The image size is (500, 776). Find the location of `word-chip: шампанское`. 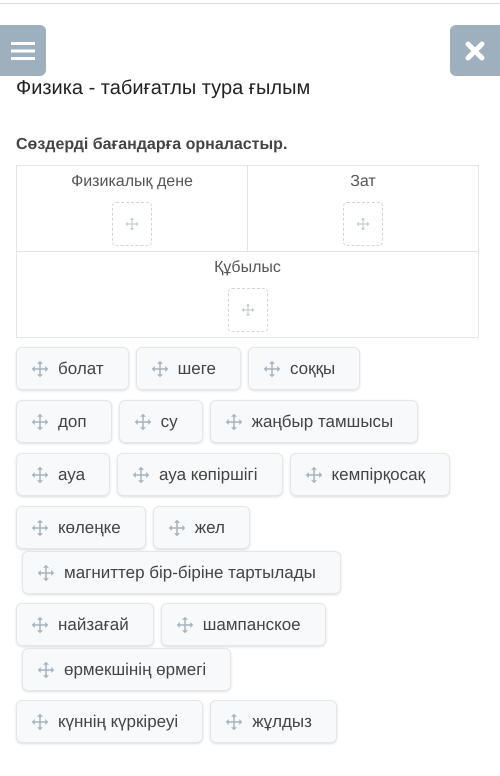

word-chip: шампанское is located at coordinates (243, 624).